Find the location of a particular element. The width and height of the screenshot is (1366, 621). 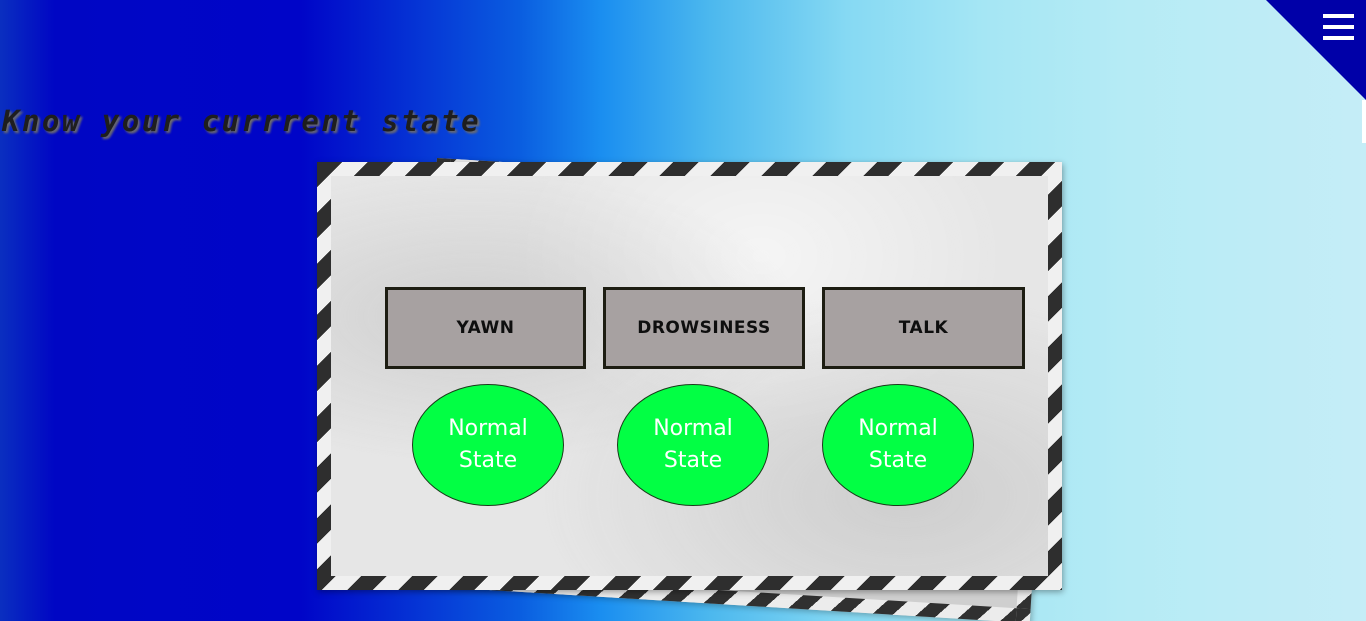

drowsiness-status-text: Normal State is located at coordinates (693, 444).